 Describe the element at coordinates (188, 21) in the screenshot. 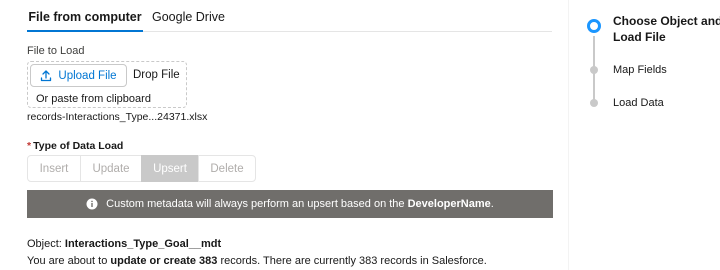

I see `tab-google-drive: Google Drive` at that location.